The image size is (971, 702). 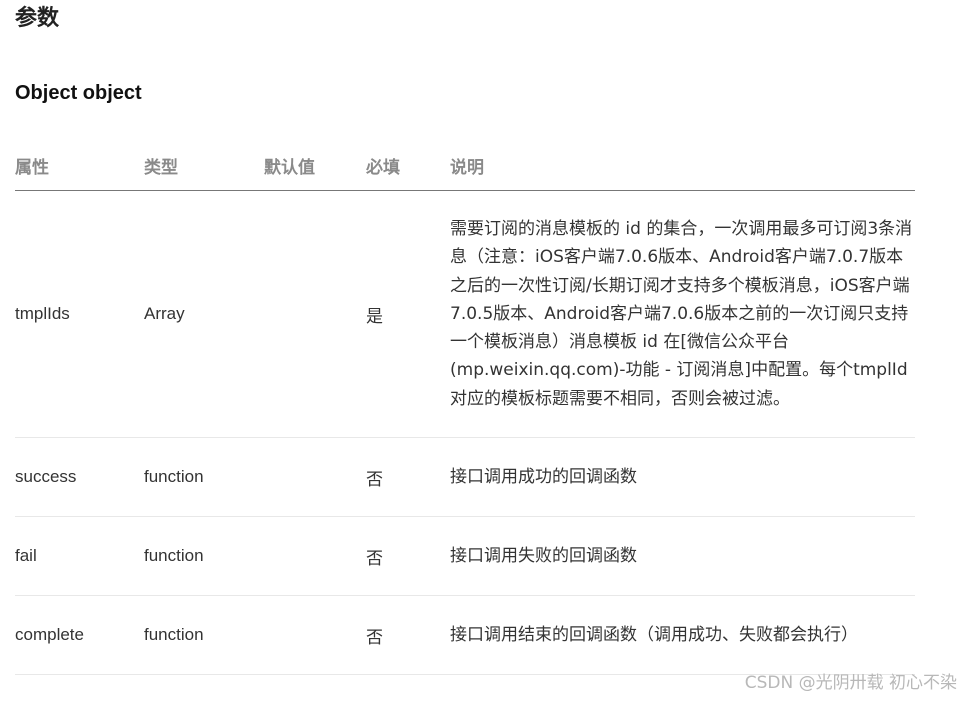 What do you see at coordinates (37, 18) in the screenshot?
I see `page-title: 参数` at bounding box center [37, 18].